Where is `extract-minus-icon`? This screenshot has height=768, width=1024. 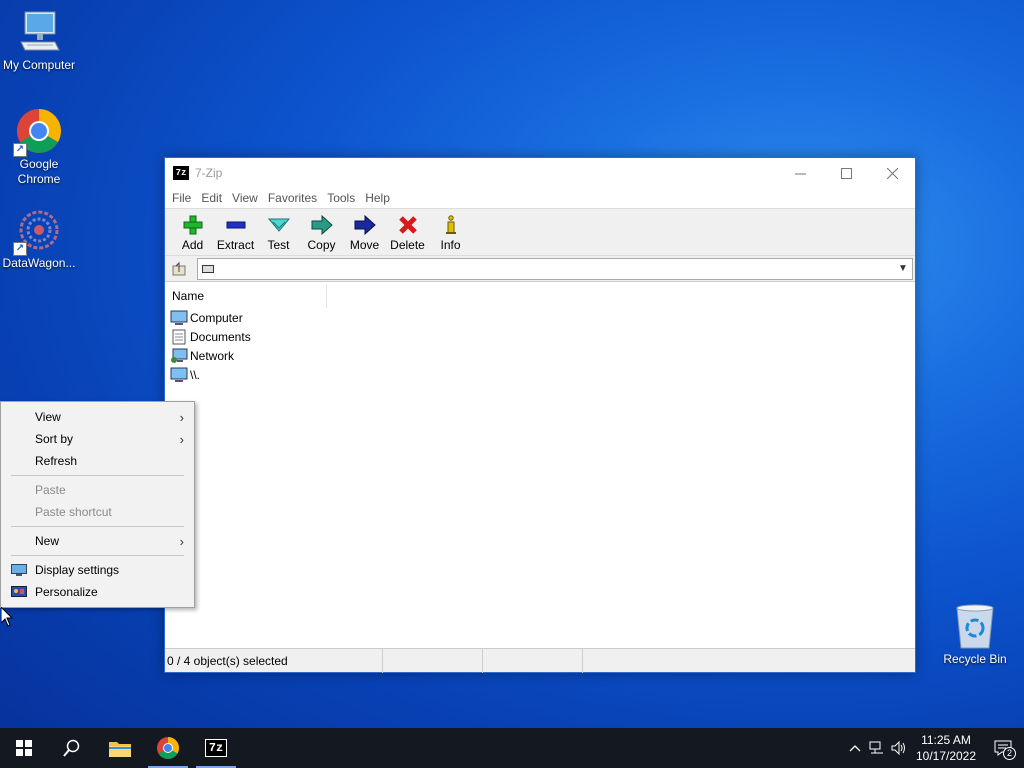
extract-minus-icon is located at coordinates (236, 225).